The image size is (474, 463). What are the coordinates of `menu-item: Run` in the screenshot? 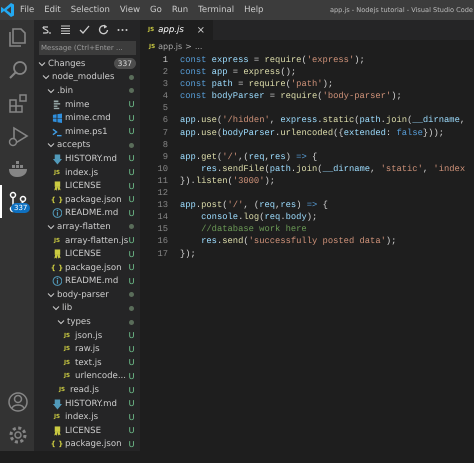 It's located at (180, 10).